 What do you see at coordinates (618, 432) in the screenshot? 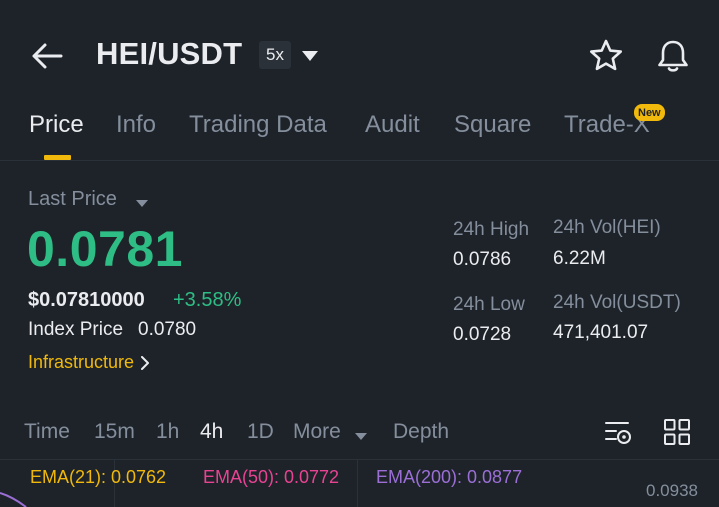
I see `indicator-settings-icon` at bounding box center [618, 432].